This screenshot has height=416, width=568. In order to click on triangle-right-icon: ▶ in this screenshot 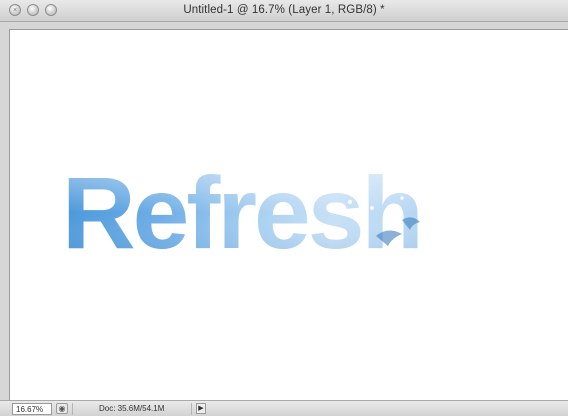, I will do `click(201, 408)`.